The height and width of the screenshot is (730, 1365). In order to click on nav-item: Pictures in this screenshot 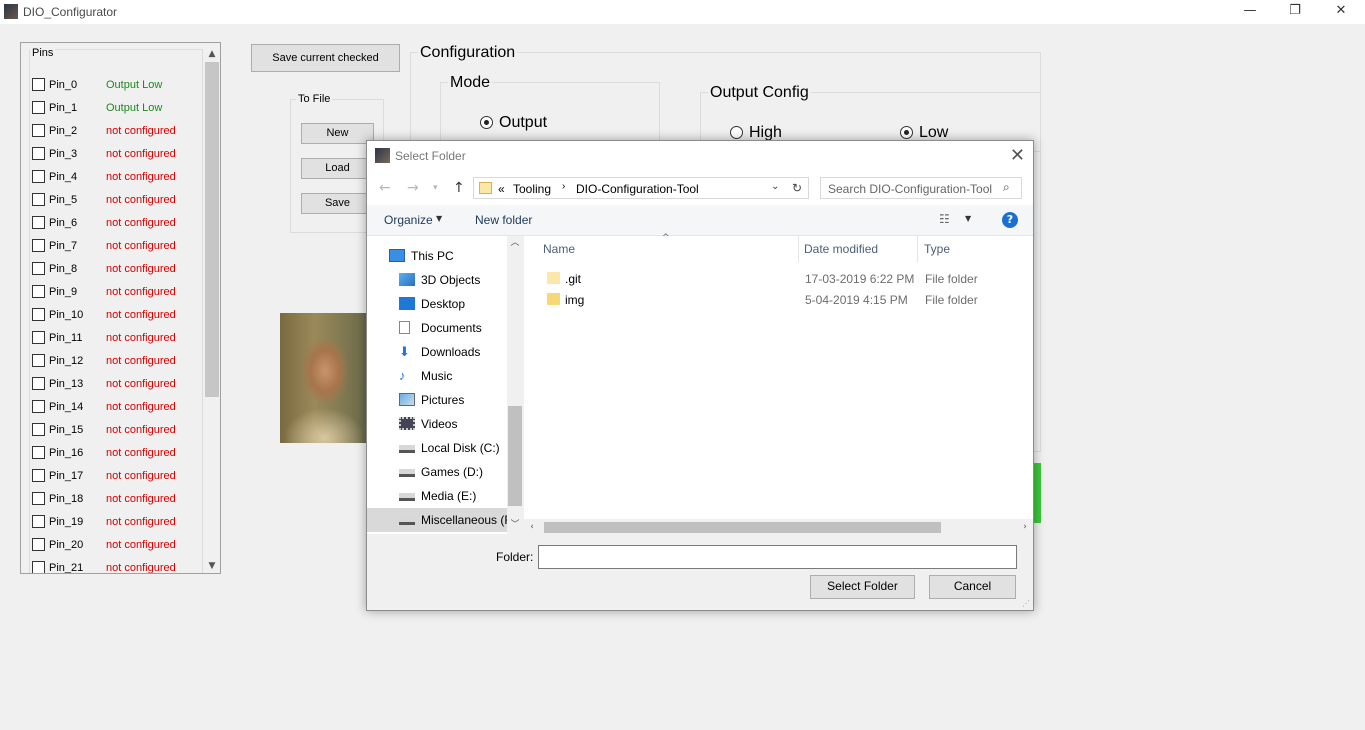, I will do `click(437, 400)`.